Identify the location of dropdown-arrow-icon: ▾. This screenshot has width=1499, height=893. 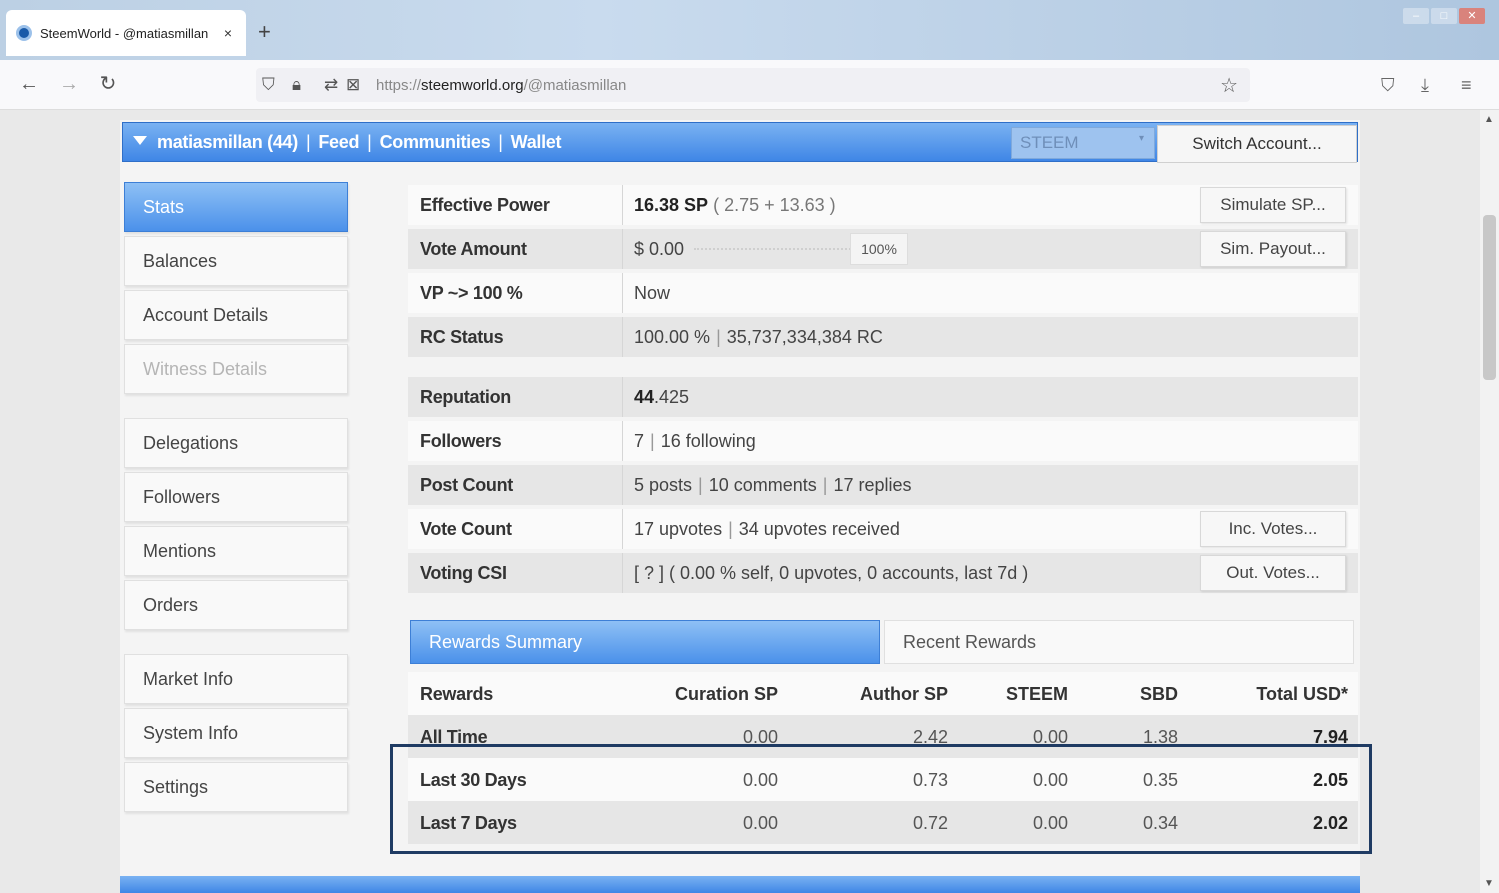
(1141, 138).